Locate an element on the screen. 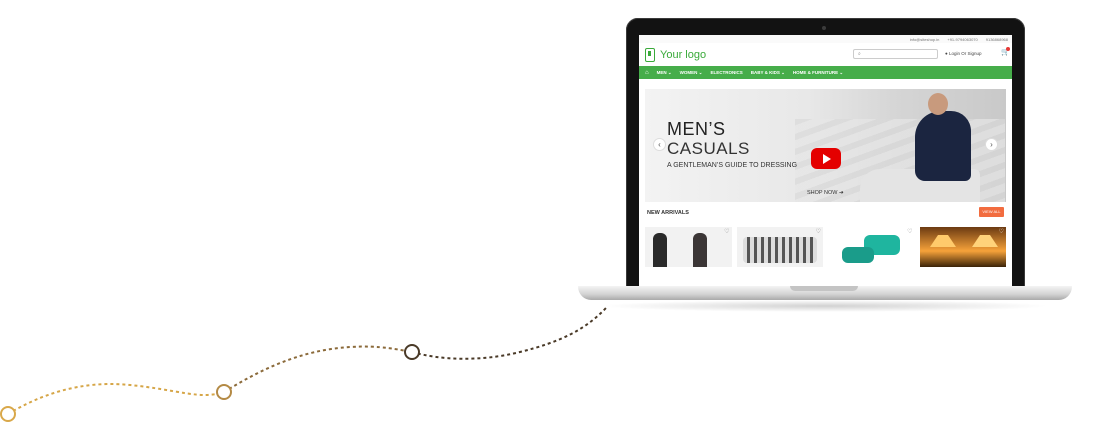 Image resolution: width=1114 pixels, height=424 pixels. logo-text: Your logo is located at coordinates (683, 55).